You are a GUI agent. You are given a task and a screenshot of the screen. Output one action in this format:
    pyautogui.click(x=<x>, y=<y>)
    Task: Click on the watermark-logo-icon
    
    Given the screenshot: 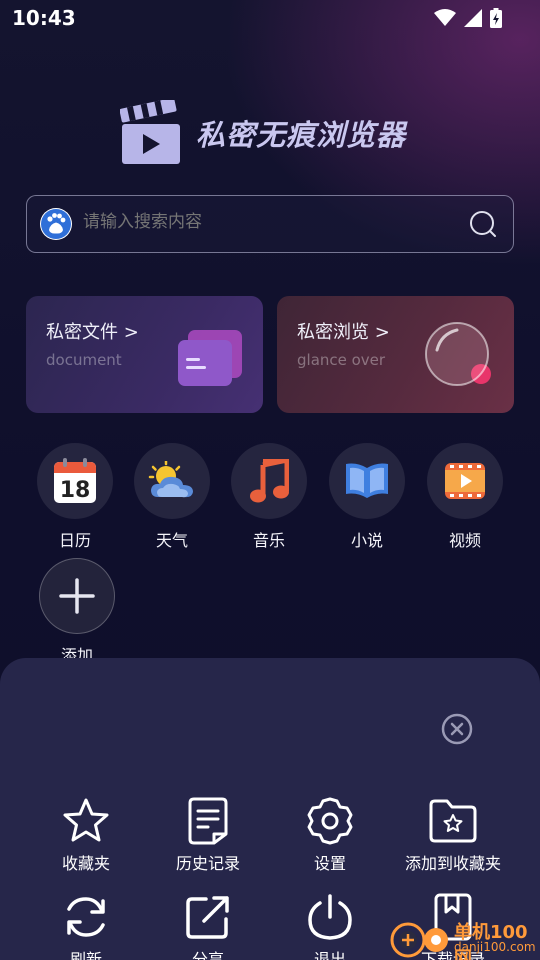 What is the action you would take?
    pyautogui.click(x=419, y=940)
    